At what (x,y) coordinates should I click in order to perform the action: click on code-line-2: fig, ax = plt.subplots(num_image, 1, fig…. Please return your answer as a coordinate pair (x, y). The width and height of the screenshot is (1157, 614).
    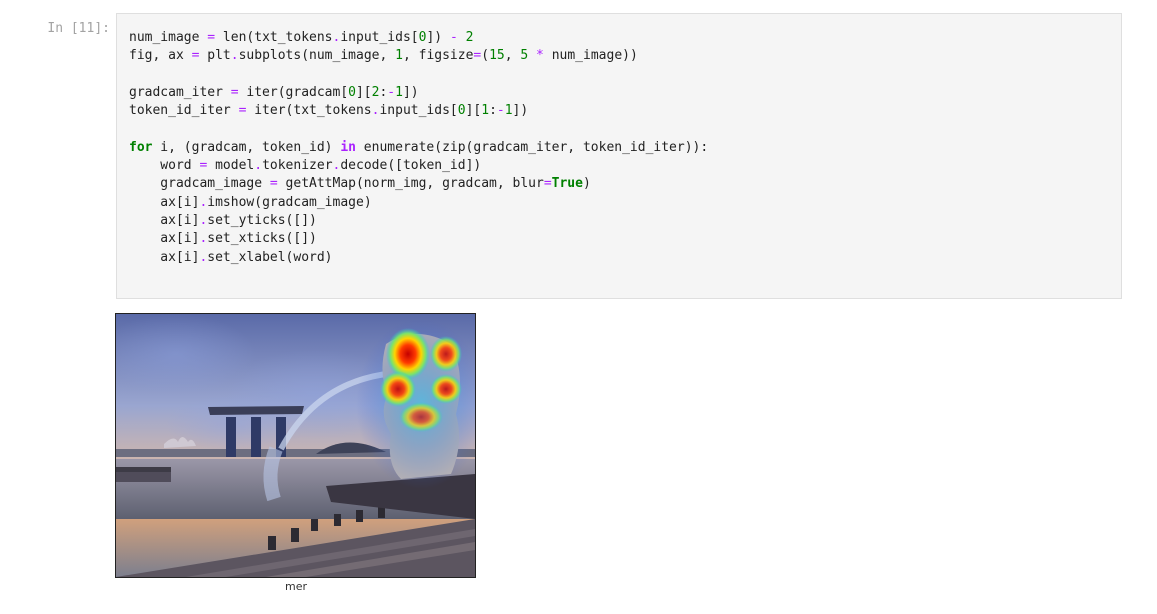
    Looking at the image, I should click on (383, 56).